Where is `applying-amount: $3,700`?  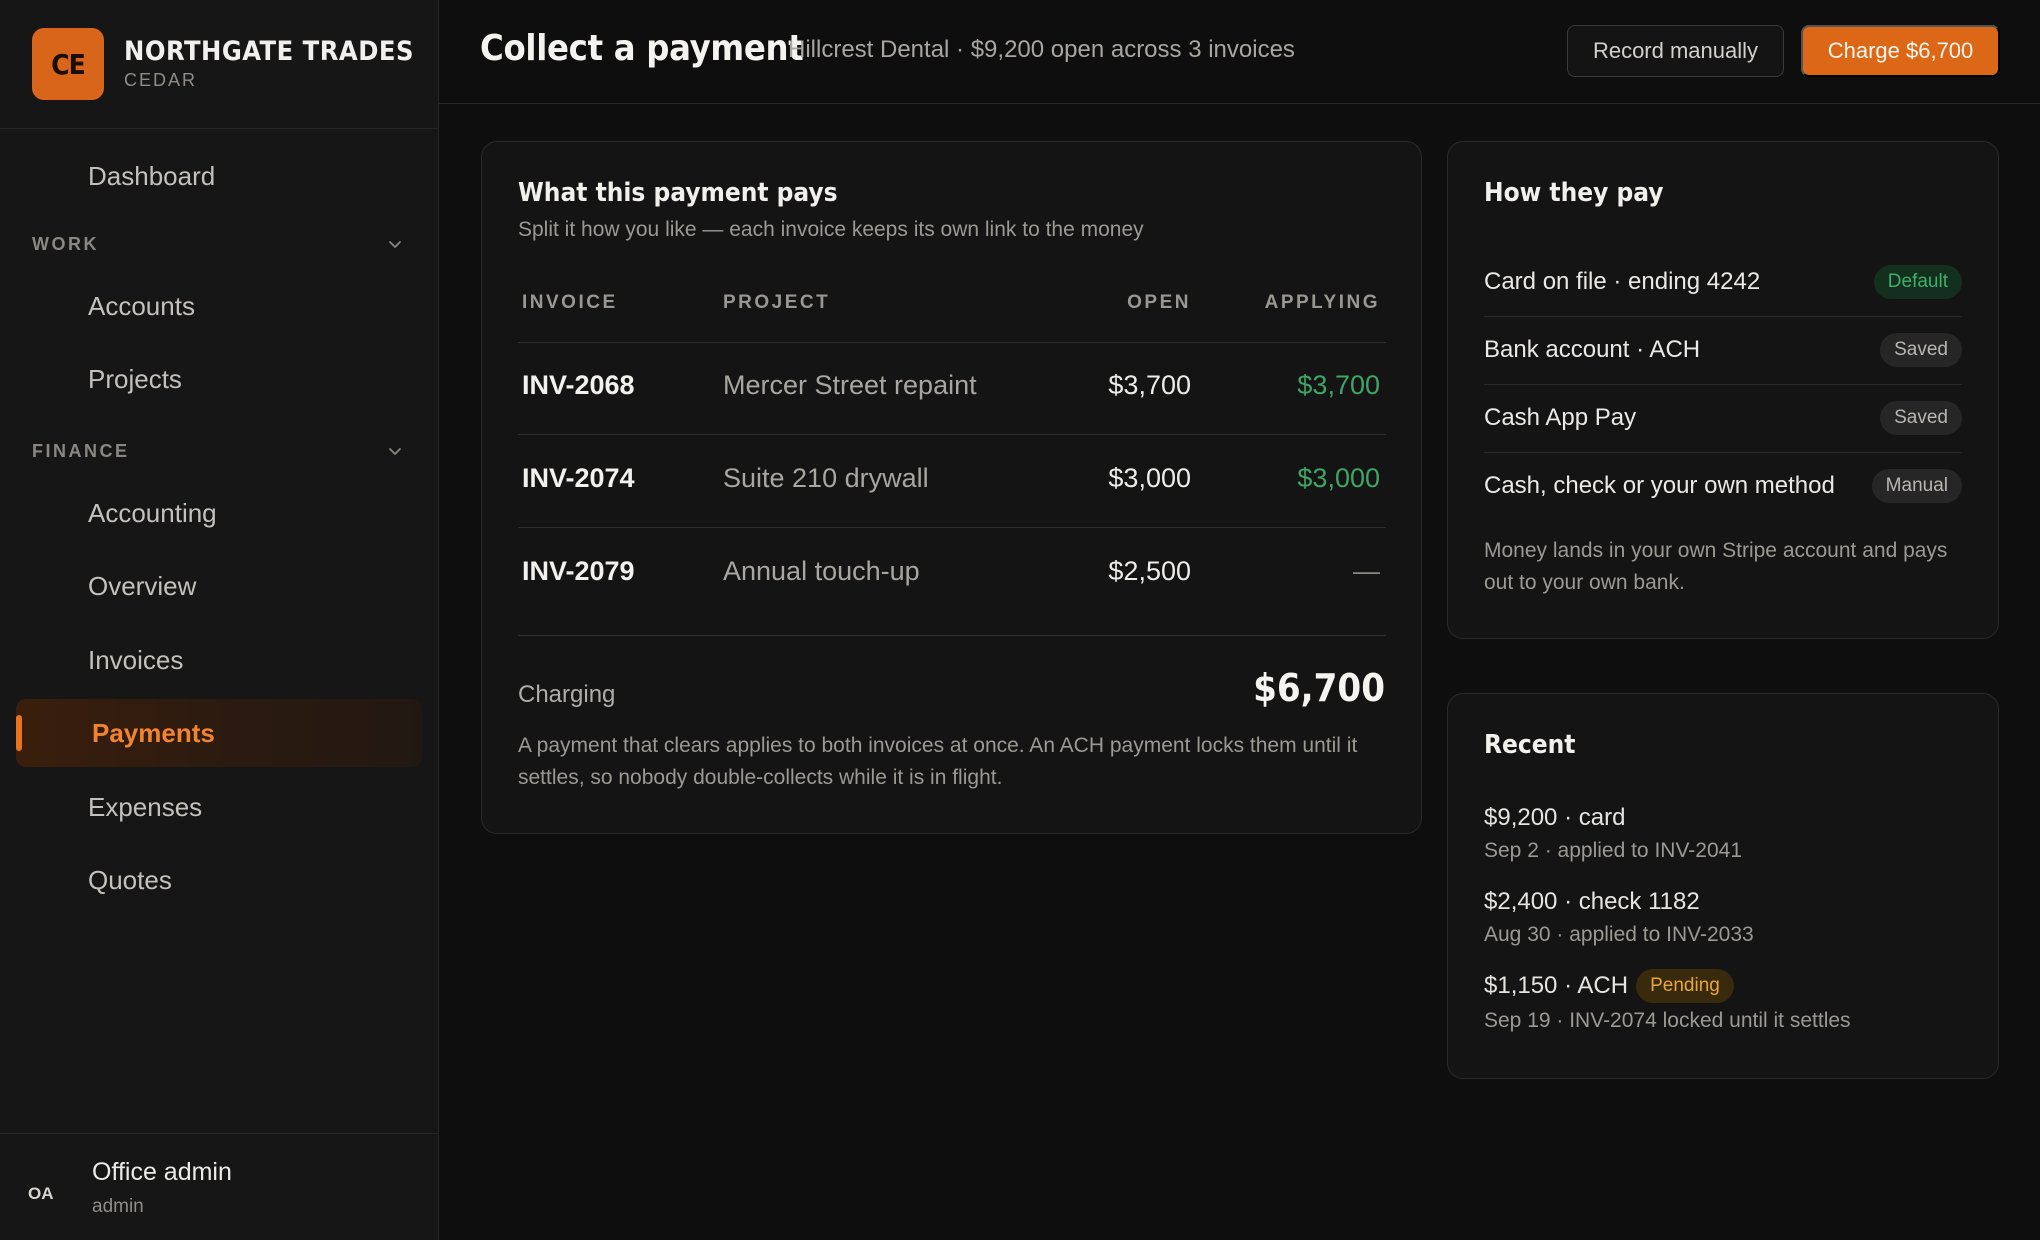 applying-amount: $3,700 is located at coordinates (1338, 385).